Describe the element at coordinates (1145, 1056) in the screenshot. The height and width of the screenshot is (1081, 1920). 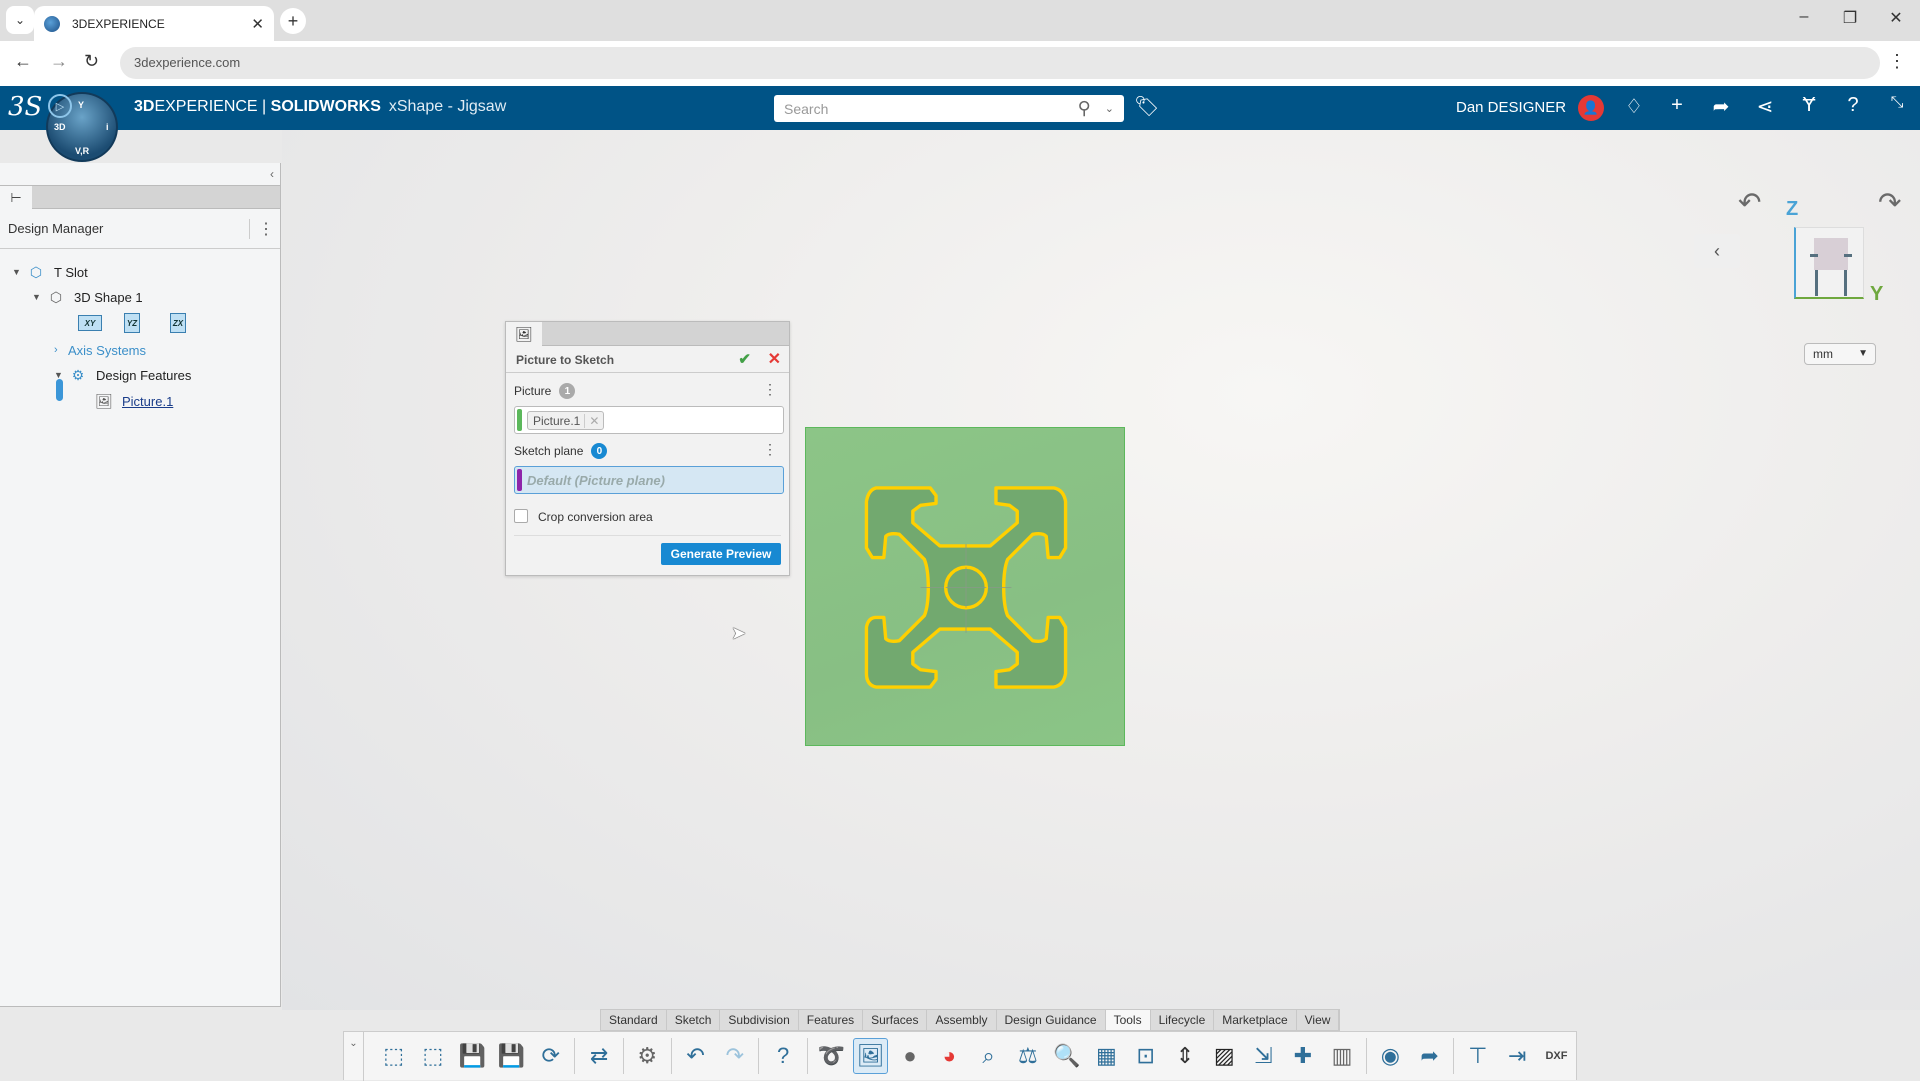
I see `zoom-fit-icon: ⊡` at that location.